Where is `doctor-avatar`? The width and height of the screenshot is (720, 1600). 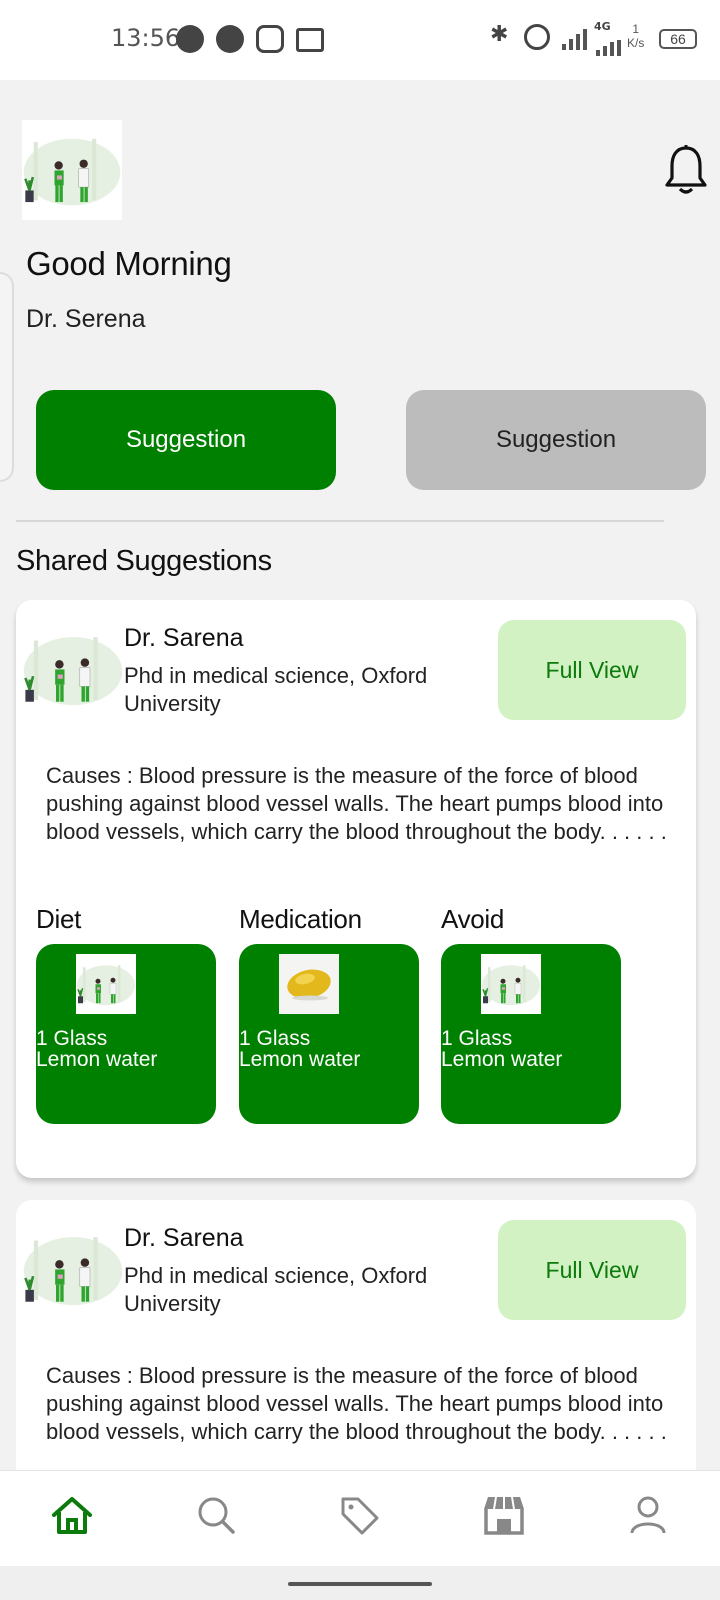
doctor-avatar is located at coordinates (72, 170).